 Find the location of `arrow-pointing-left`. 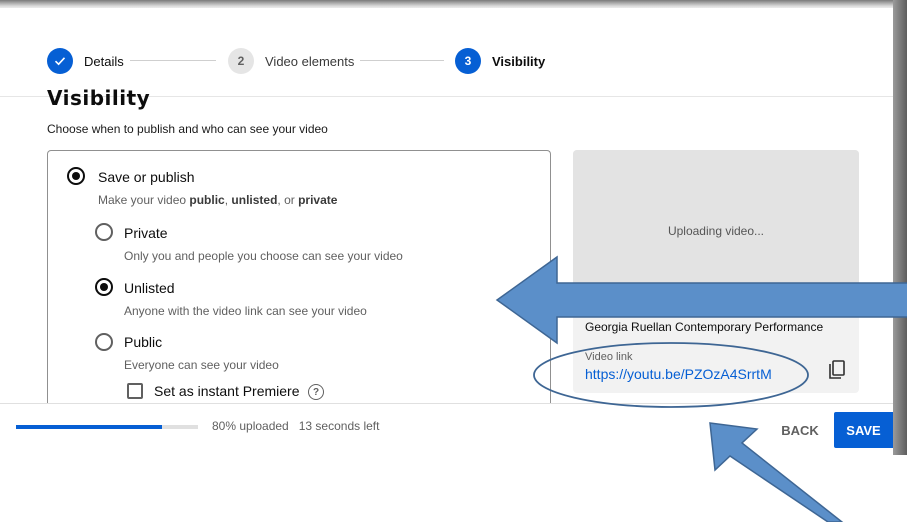

arrow-pointing-left is located at coordinates (701, 300).